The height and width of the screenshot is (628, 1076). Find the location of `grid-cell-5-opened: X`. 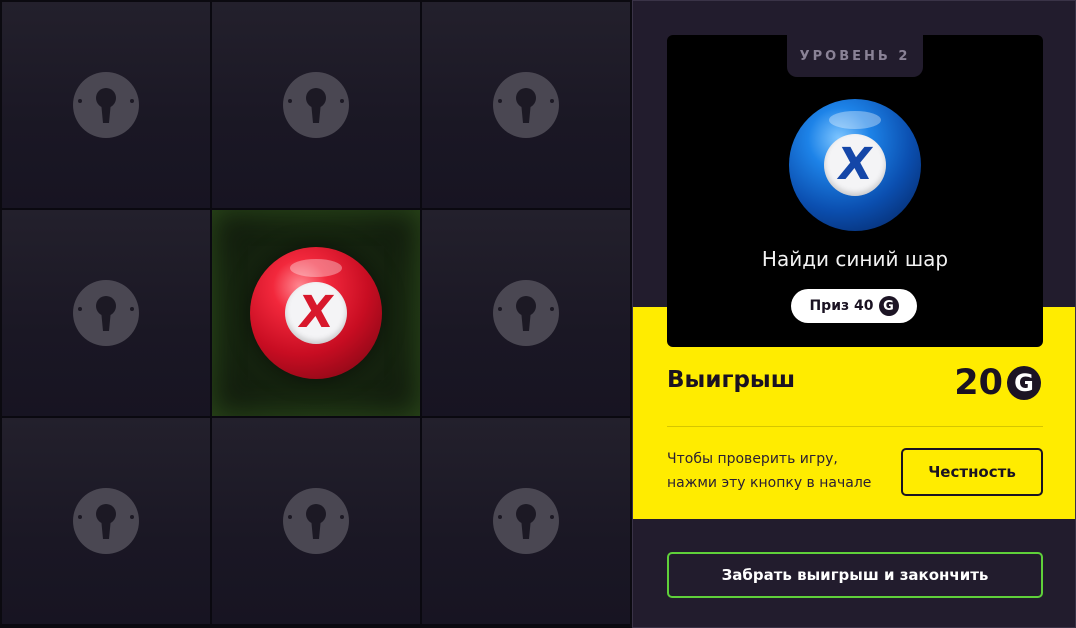

grid-cell-5-opened: X is located at coordinates (316, 313).